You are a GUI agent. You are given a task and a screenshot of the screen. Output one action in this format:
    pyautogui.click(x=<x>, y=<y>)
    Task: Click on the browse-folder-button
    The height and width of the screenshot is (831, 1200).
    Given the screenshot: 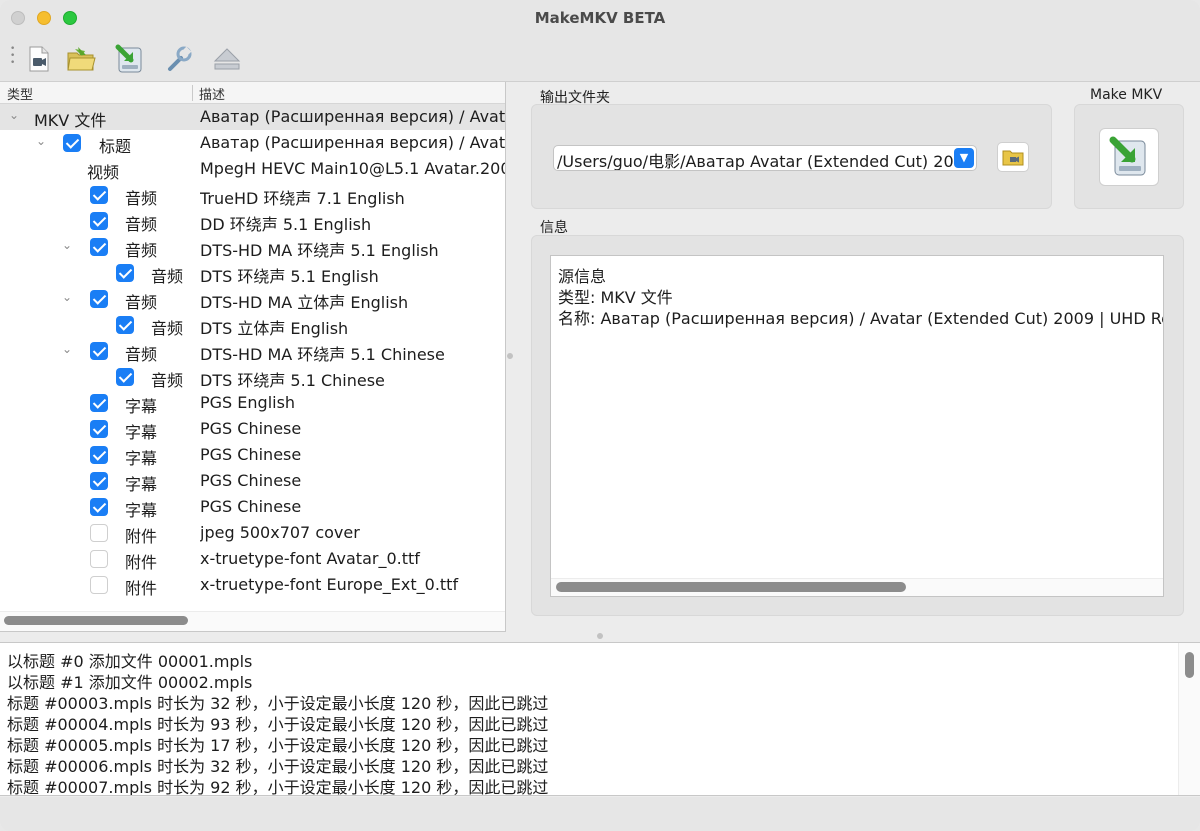 What is the action you would take?
    pyautogui.click(x=1013, y=157)
    